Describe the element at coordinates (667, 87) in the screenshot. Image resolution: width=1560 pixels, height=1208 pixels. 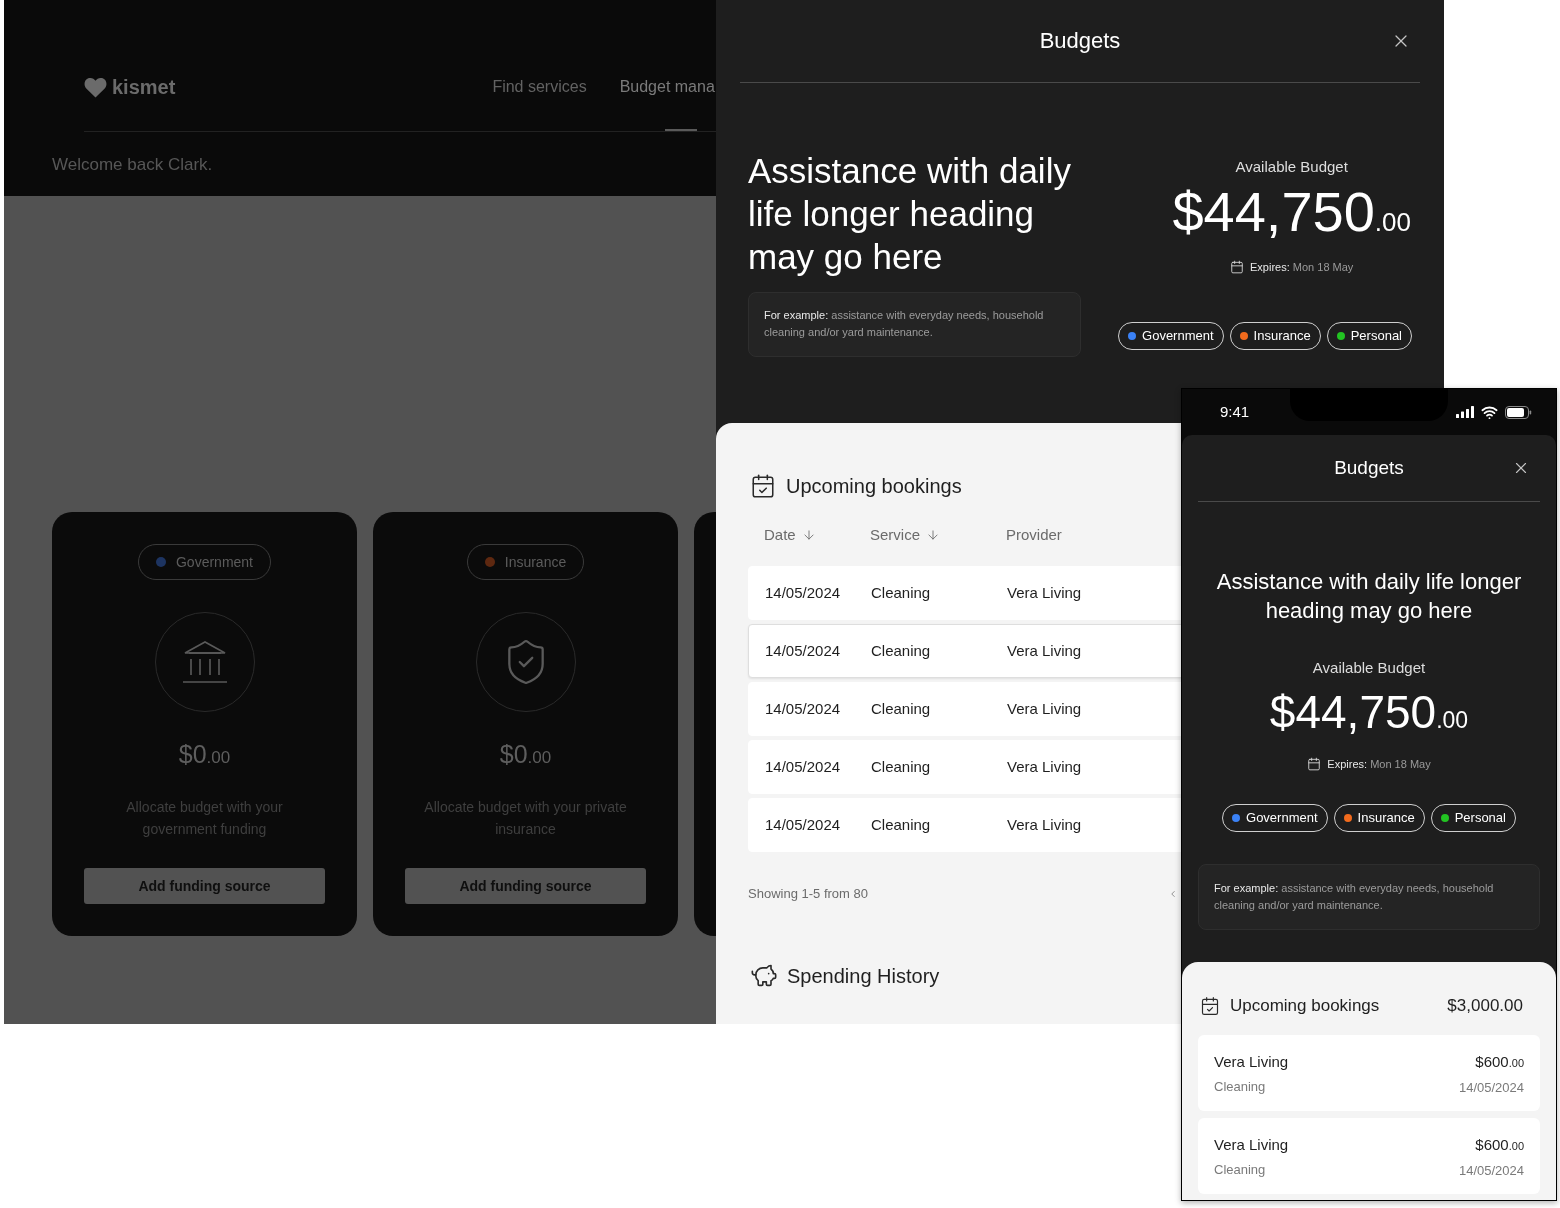
I see `nav-link: Budget mana` at that location.